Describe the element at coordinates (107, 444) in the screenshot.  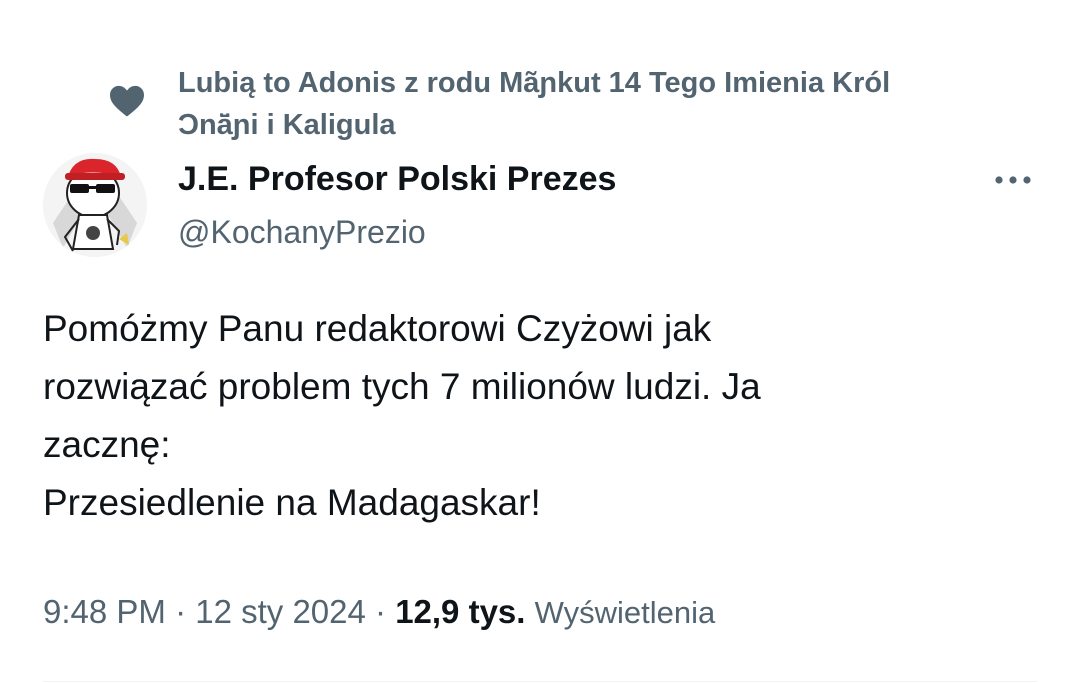
I see `tweet-line: zacznę:` at that location.